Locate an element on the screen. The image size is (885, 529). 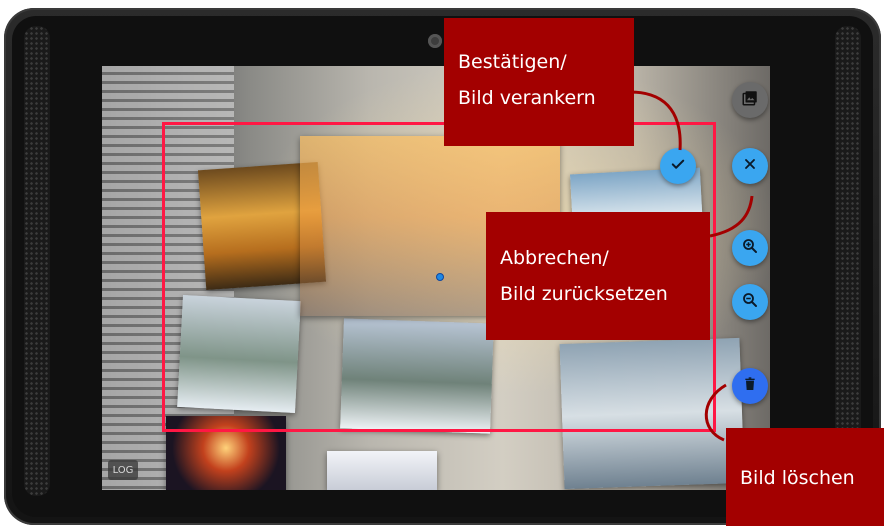
callout-confirm: Bestätigen/ Bild verankern is located at coordinates (539, 82).